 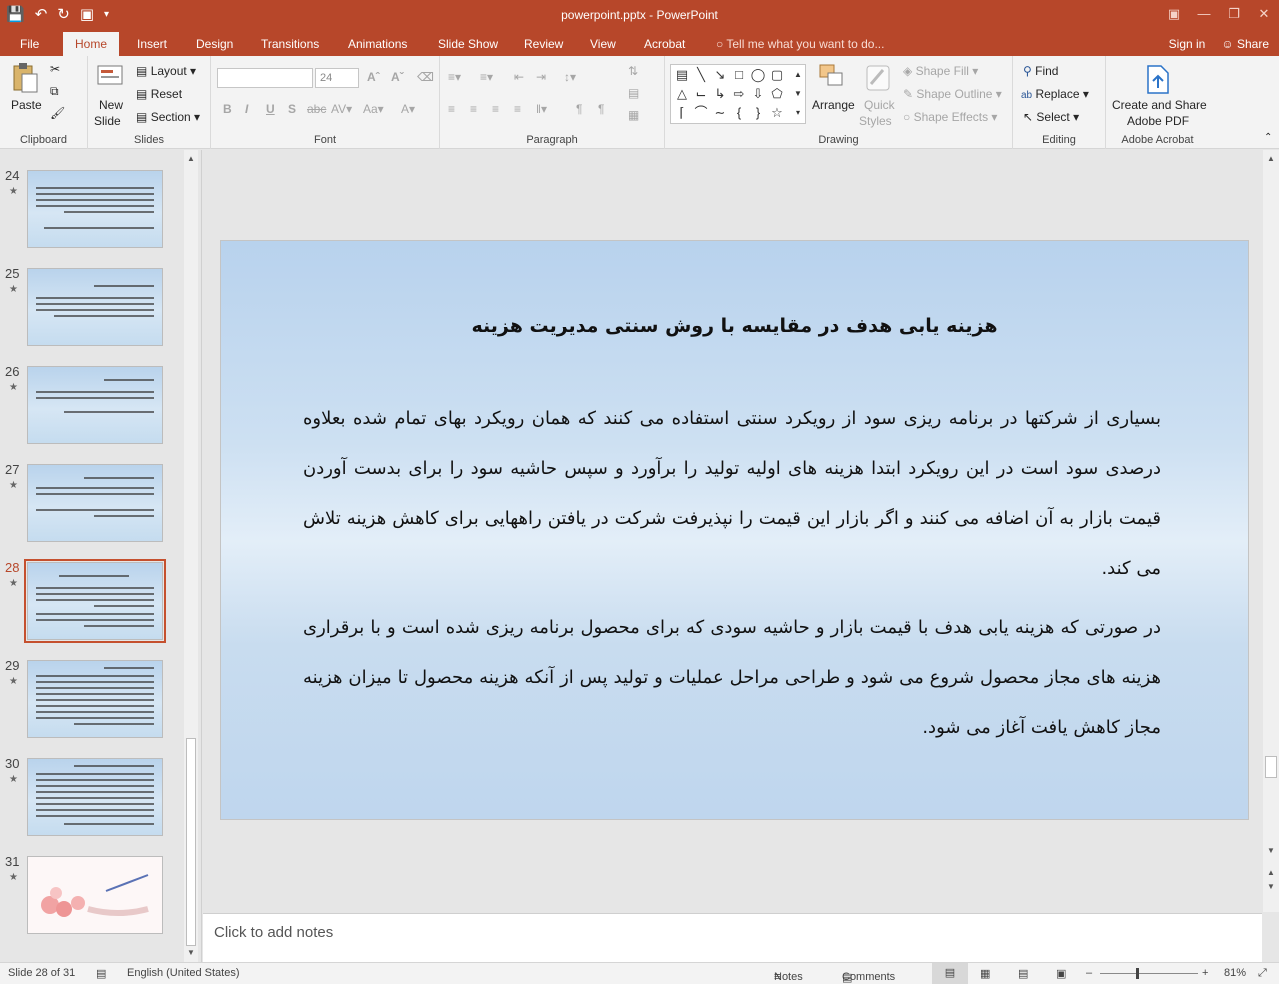 I want to click on tab-transitions: Transitions, so click(x=290, y=44).